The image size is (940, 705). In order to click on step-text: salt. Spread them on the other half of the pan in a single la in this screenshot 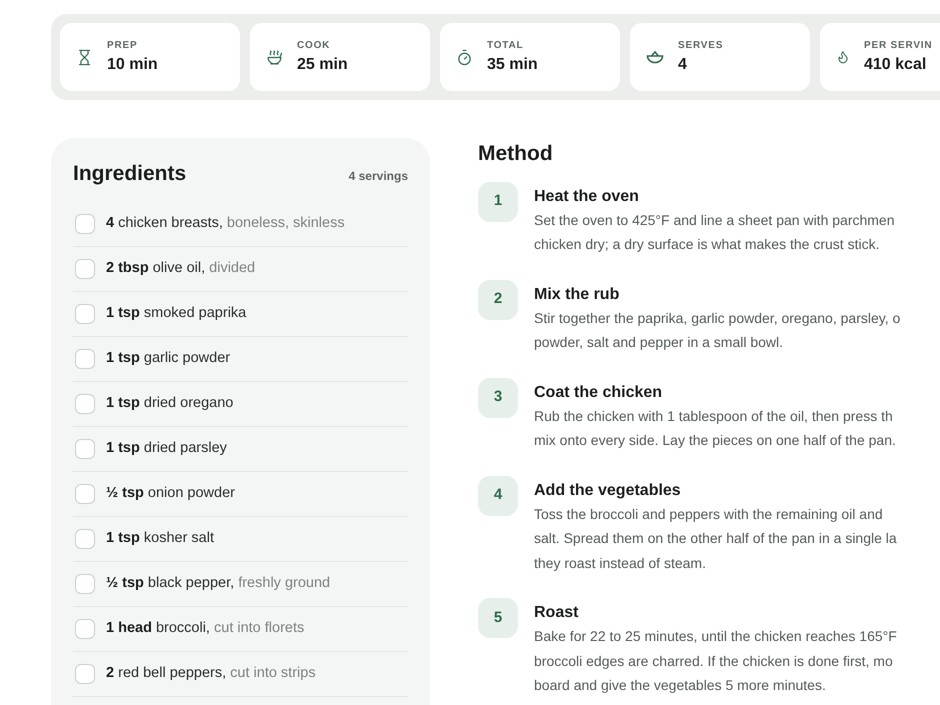, I will do `click(715, 538)`.